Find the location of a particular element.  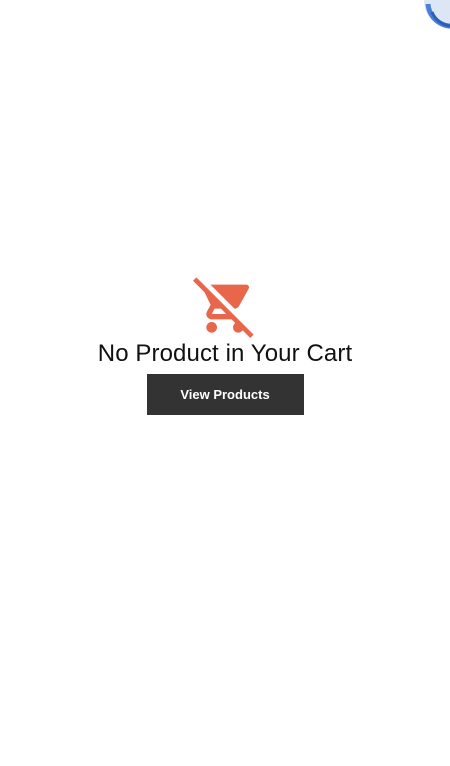

view-products-button: View Products is located at coordinates (225, 394).